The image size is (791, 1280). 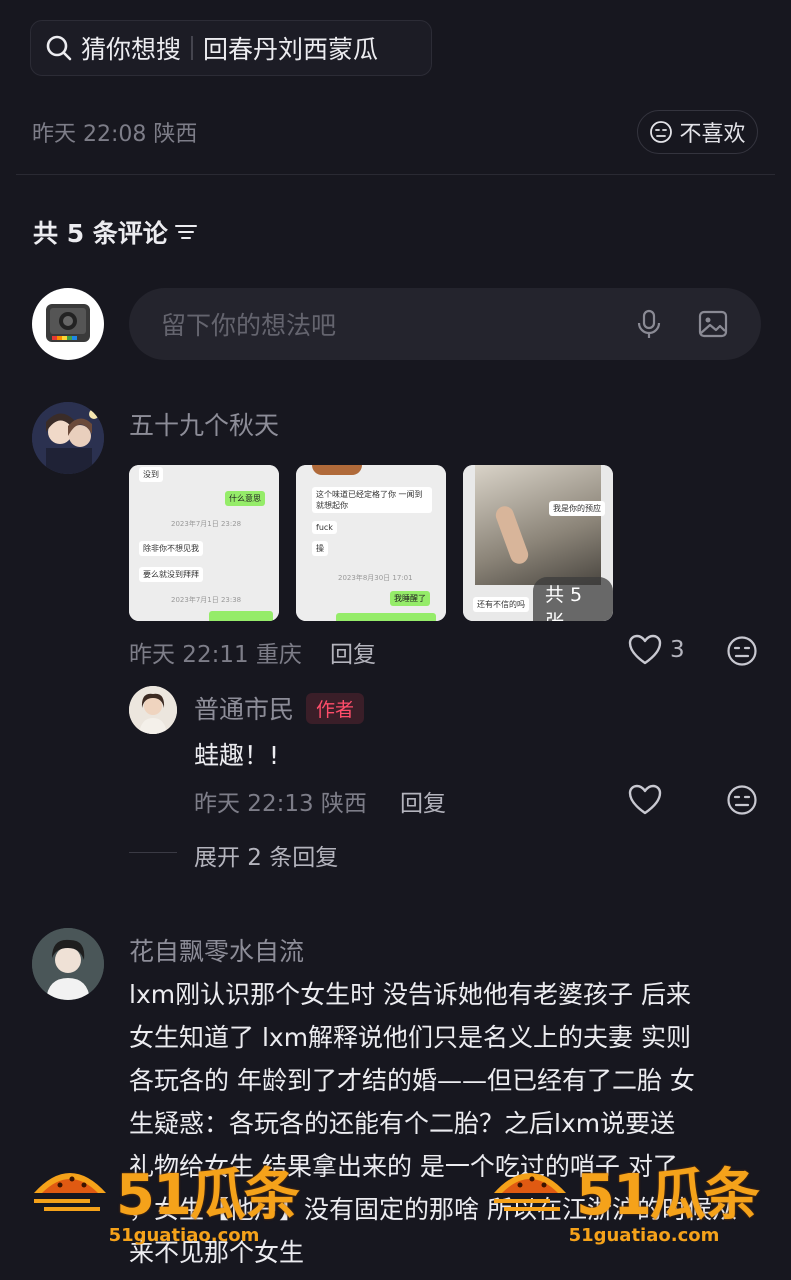 I want to click on like-button: 3, so click(x=656, y=650).